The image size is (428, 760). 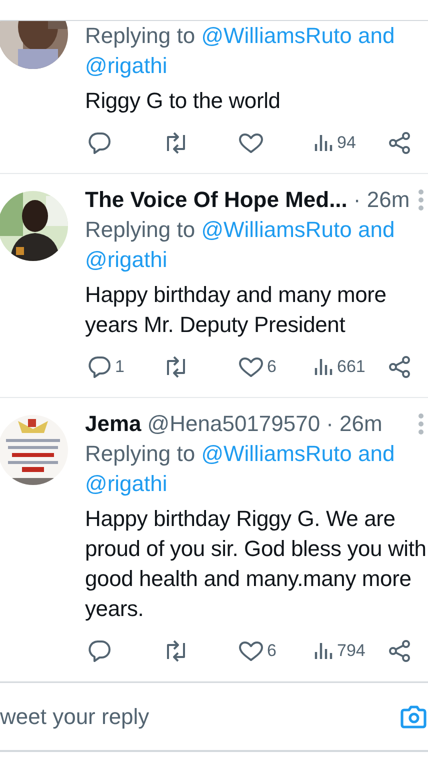 I want to click on reply-input-field: weet your reply, so click(x=200, y=717).